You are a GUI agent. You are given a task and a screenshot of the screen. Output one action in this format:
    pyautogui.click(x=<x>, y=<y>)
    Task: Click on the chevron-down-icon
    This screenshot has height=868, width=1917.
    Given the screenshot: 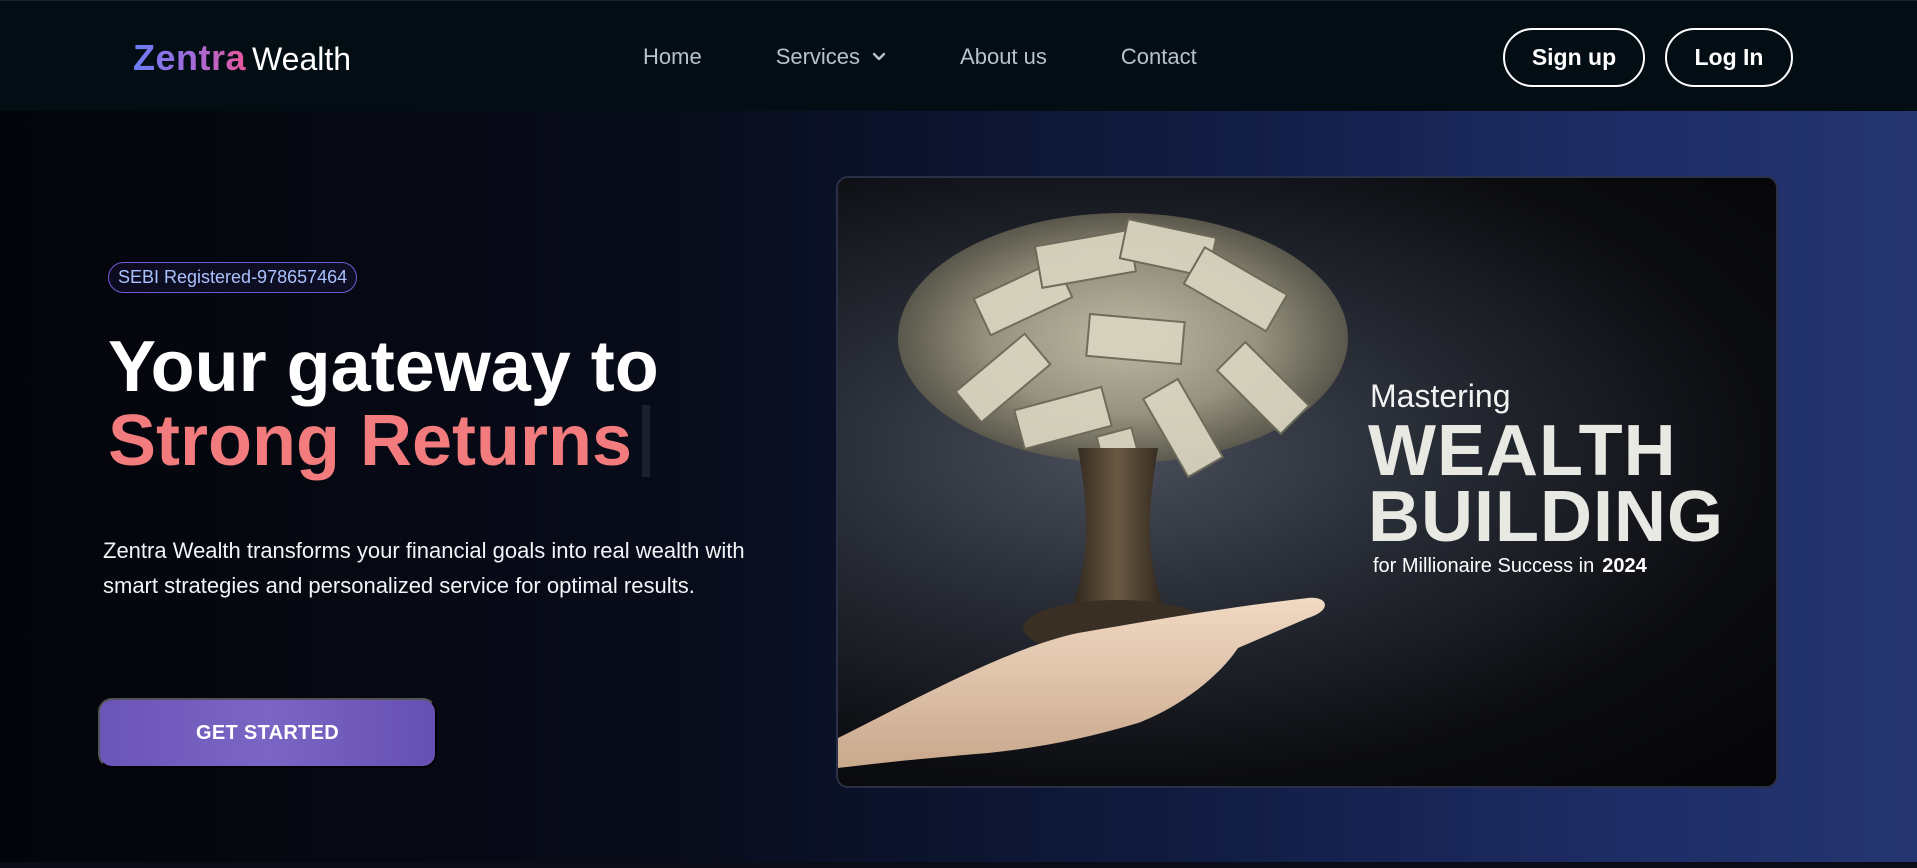 What is the action you would take?
    pyautogui.click(x=879, y=56)
    